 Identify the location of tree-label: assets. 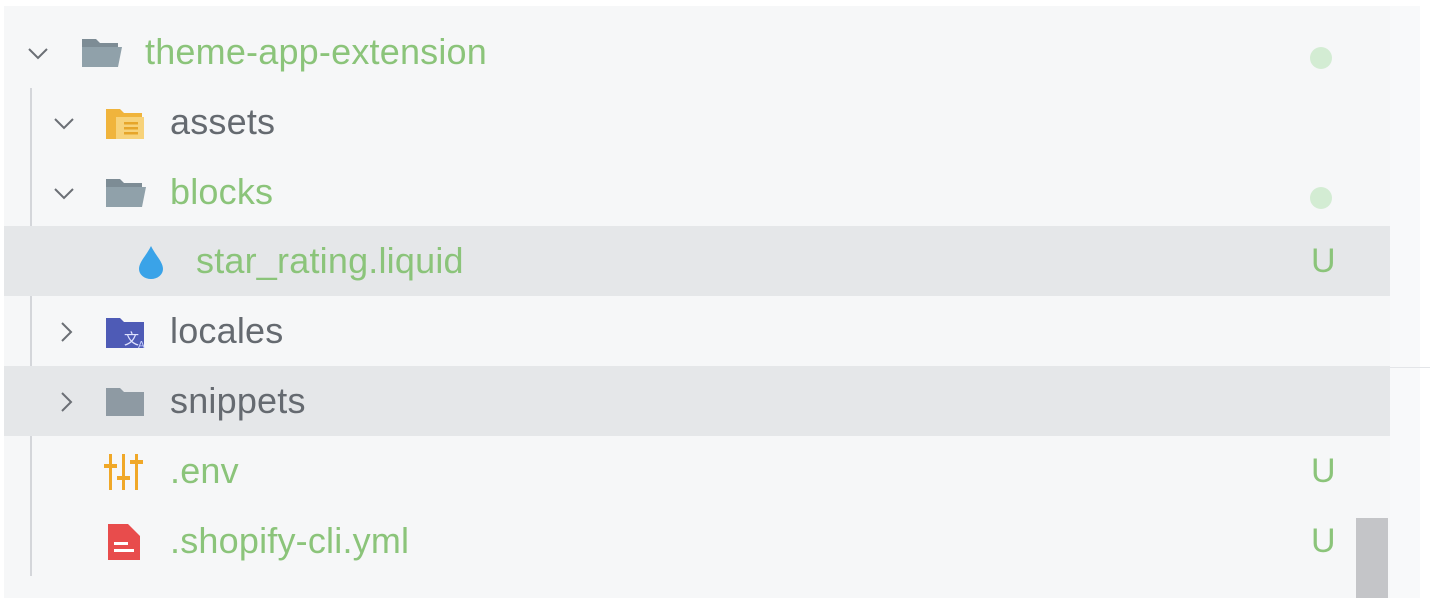
(223, 121).